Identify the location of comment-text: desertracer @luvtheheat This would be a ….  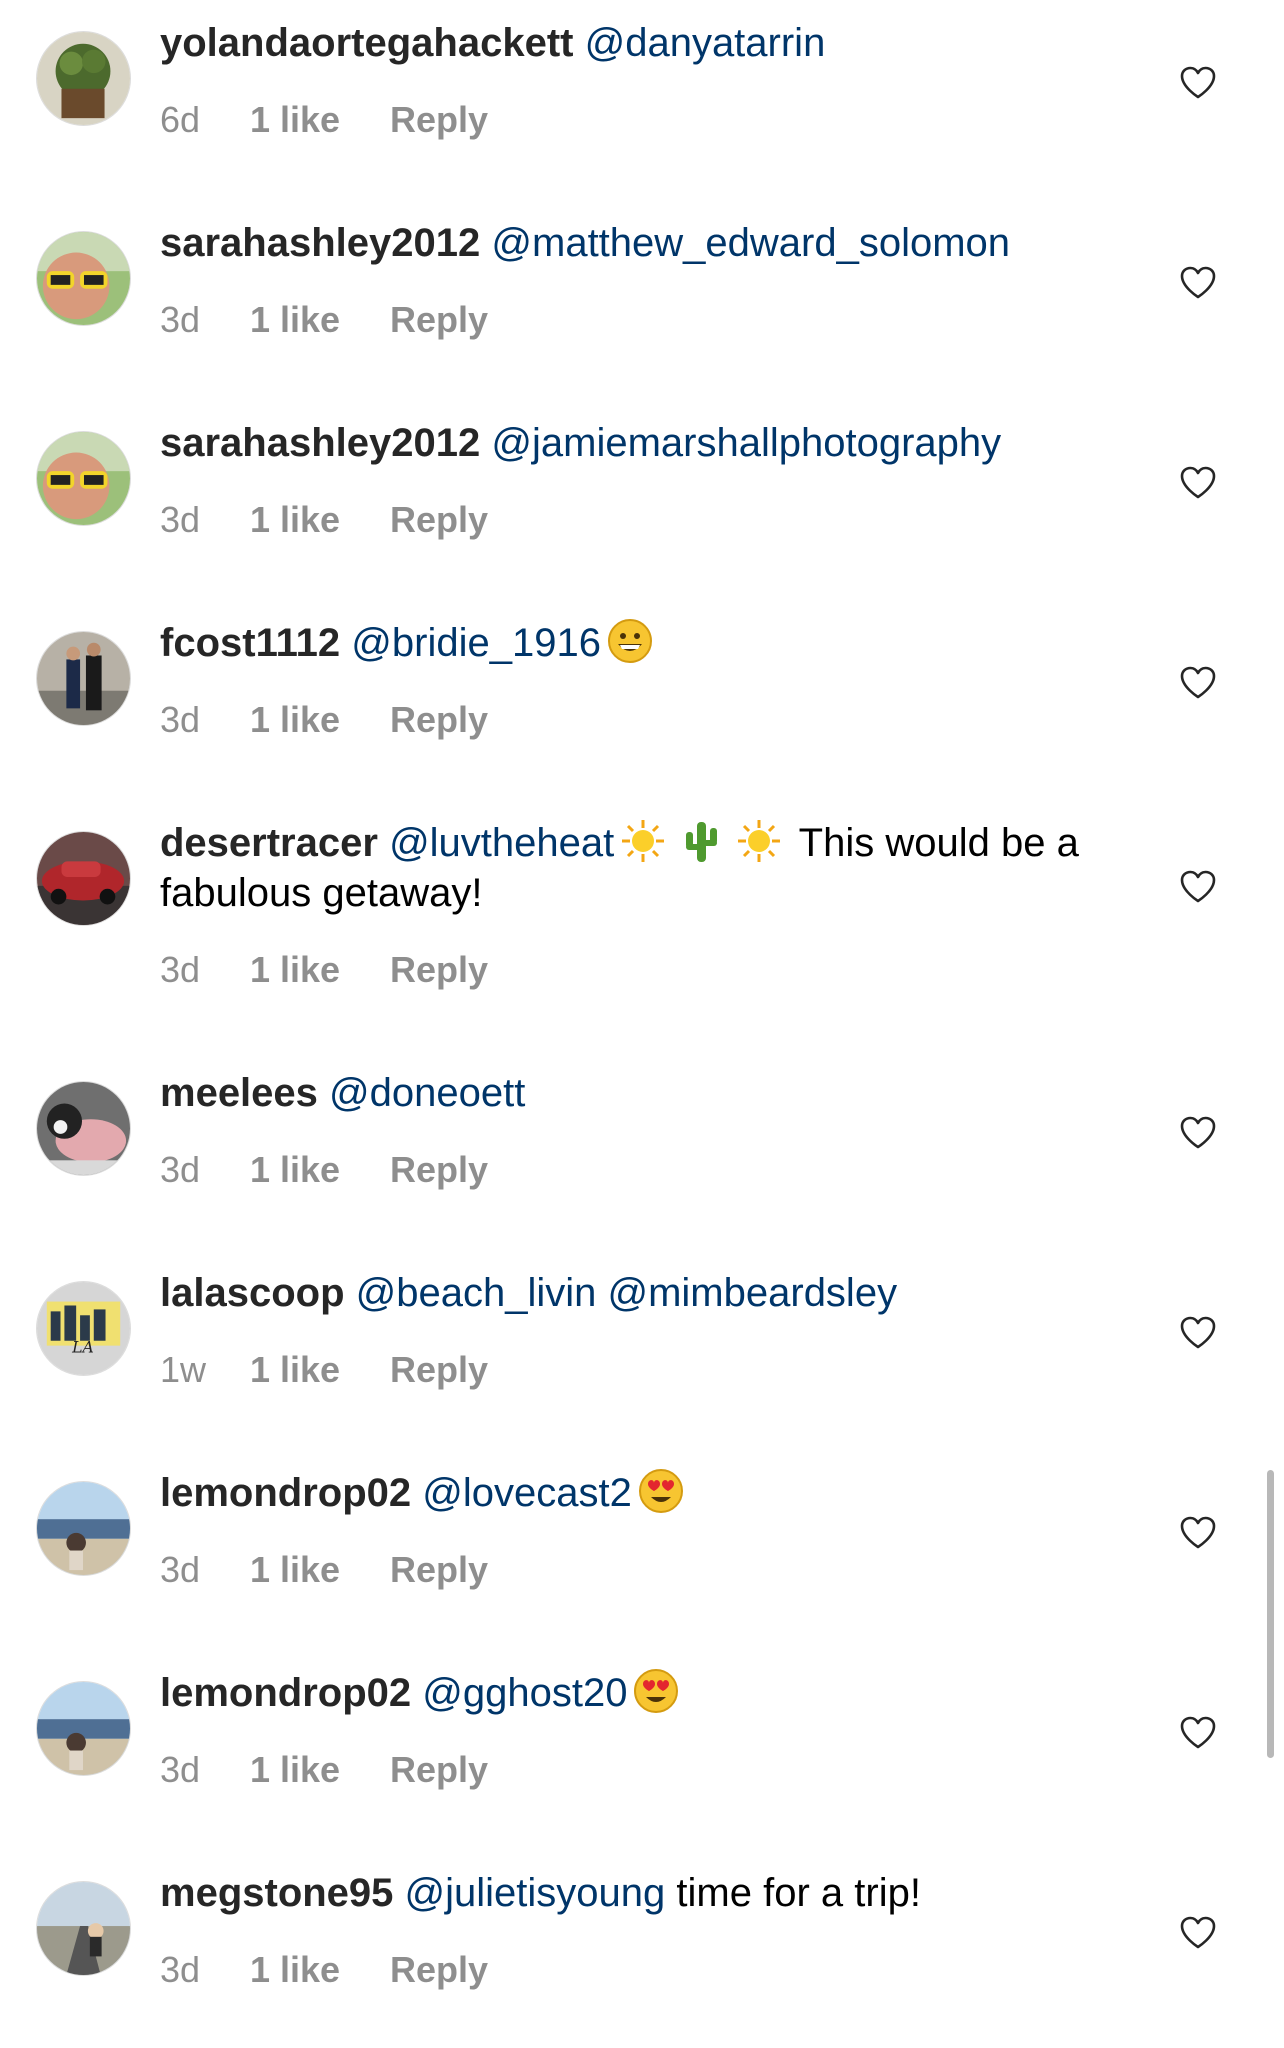
(630, 868).